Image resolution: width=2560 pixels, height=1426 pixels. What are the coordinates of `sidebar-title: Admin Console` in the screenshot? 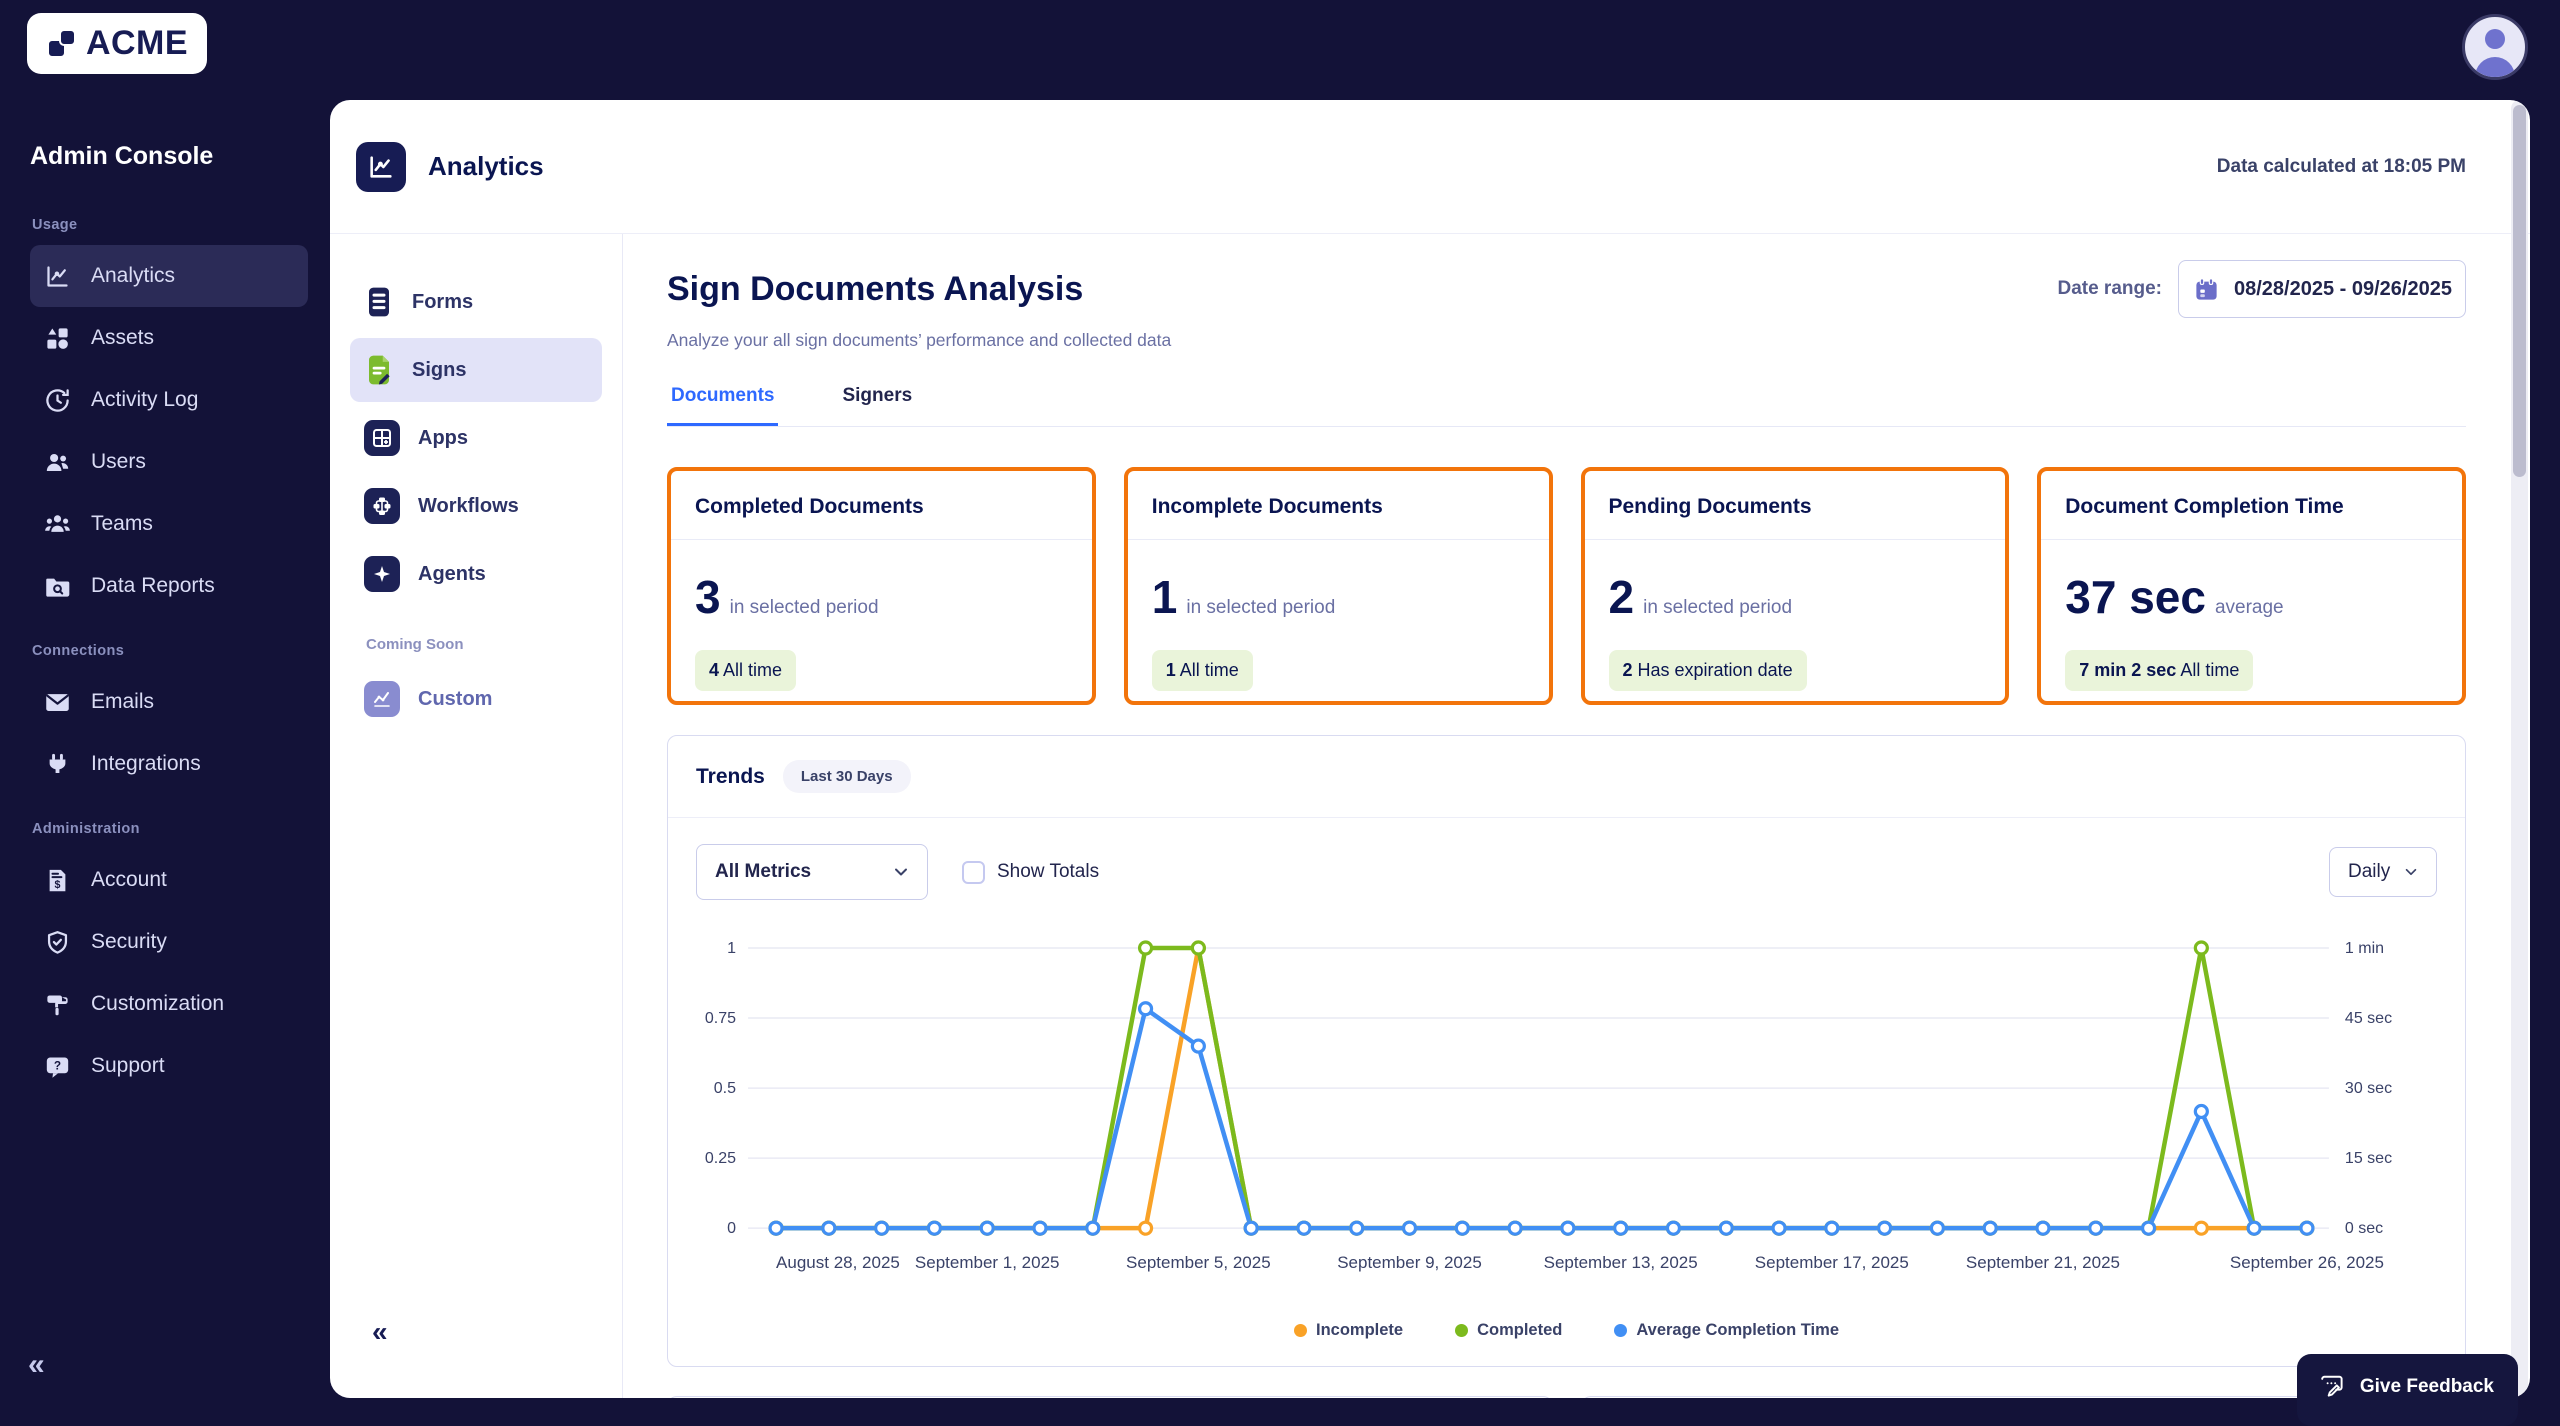 It's located at (122, 156).